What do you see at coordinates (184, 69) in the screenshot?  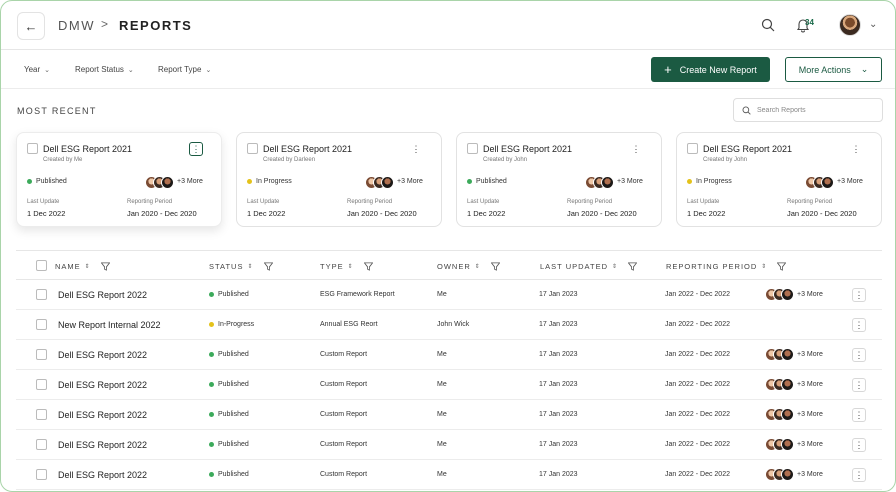 I see `filter-report-type: Report Type ⌄` at bounding box center [184, 69].